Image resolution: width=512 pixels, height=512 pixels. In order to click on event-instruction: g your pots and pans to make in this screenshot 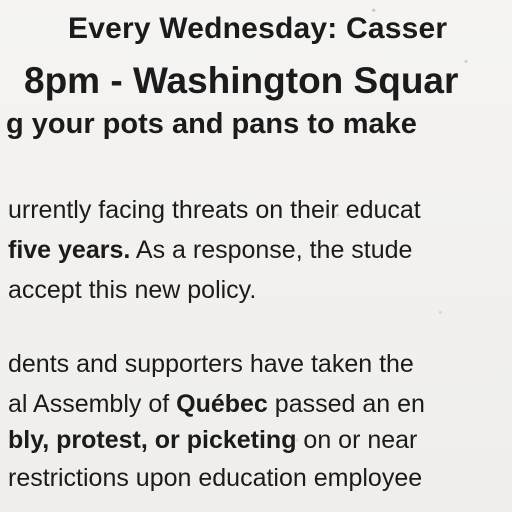, I will do `click(211, 124)`.